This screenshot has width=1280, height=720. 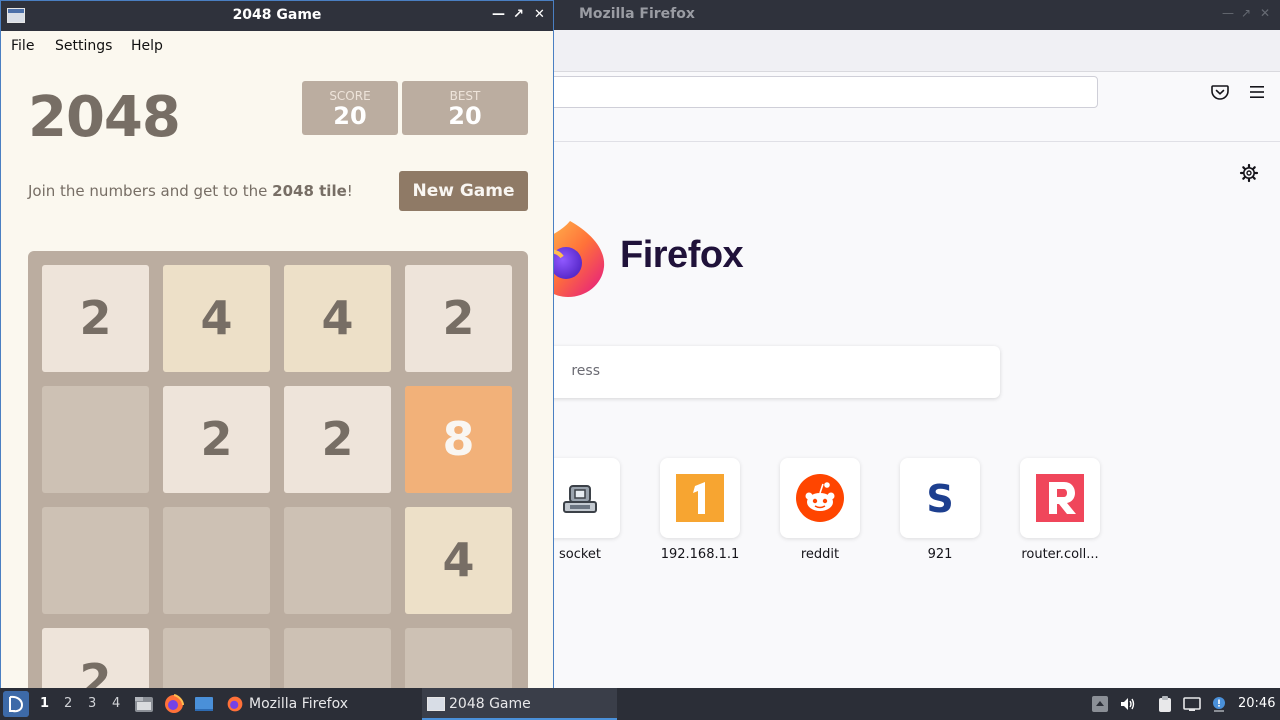 I want to click on shortcut-reddit: reddit, so click(x=820, y=510).